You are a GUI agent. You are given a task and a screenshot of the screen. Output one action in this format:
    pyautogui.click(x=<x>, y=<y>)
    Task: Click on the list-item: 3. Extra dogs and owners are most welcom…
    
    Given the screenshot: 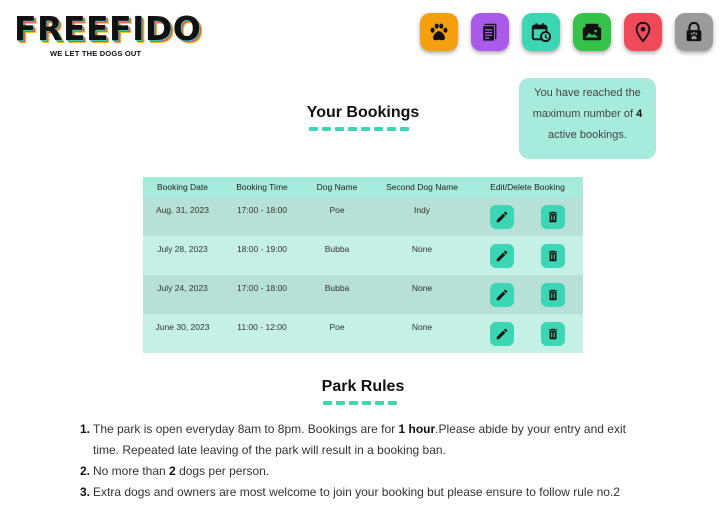 What is the action you would take?
    pyautogui.click(x=365, y=492)
    